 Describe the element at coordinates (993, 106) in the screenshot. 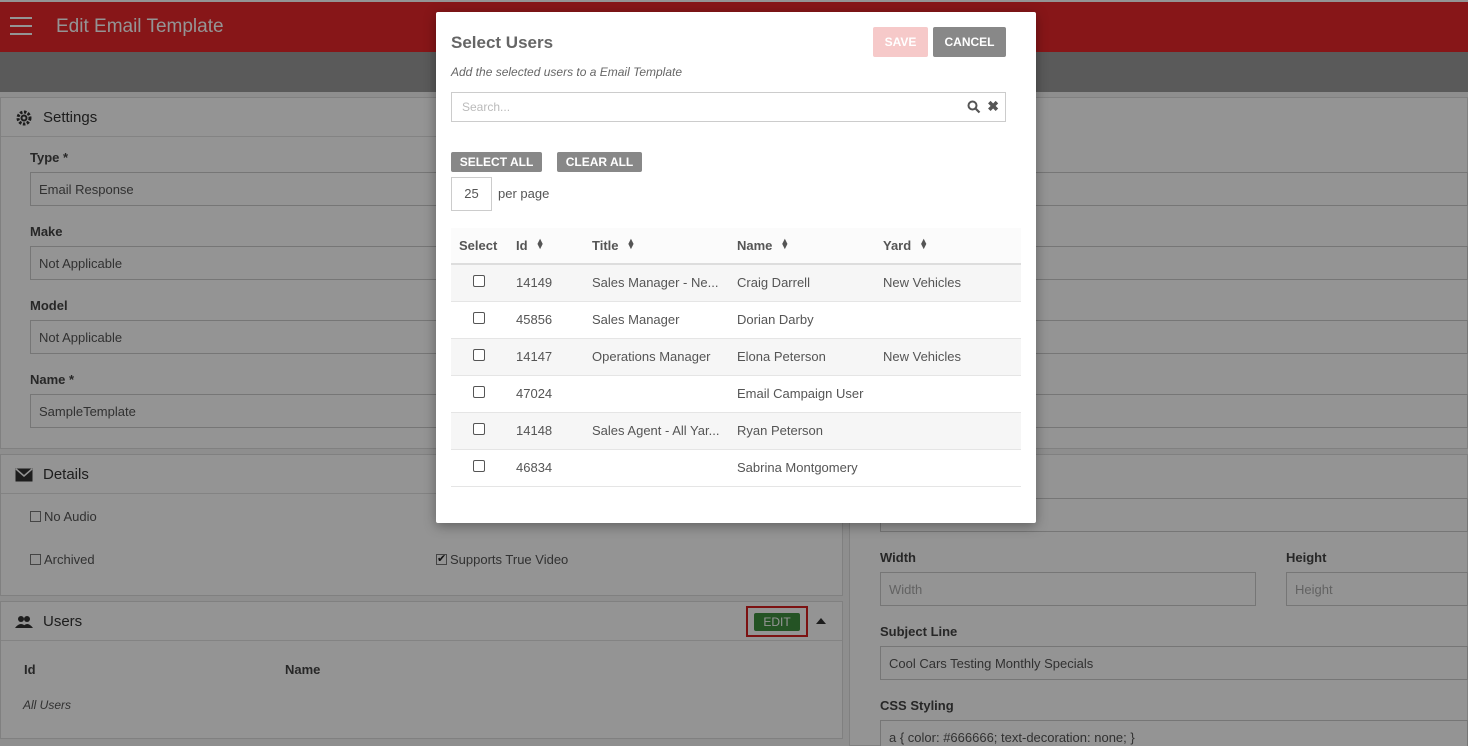

I see `clear-search-icon: ✖` at that location.